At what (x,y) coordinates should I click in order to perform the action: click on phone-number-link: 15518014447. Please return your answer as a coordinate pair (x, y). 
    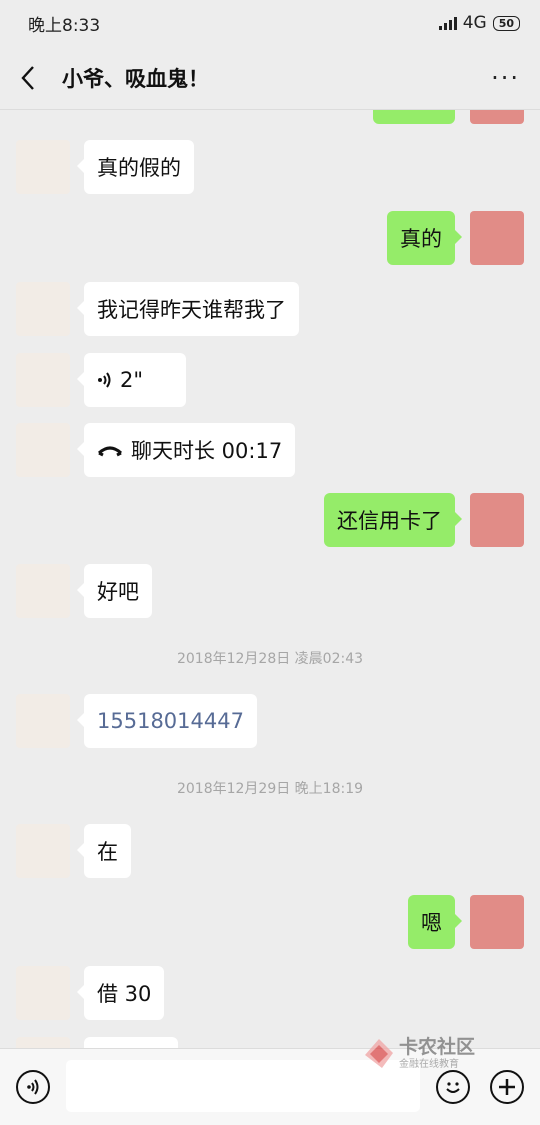
    Looking at the image, I should click on (167, 721).